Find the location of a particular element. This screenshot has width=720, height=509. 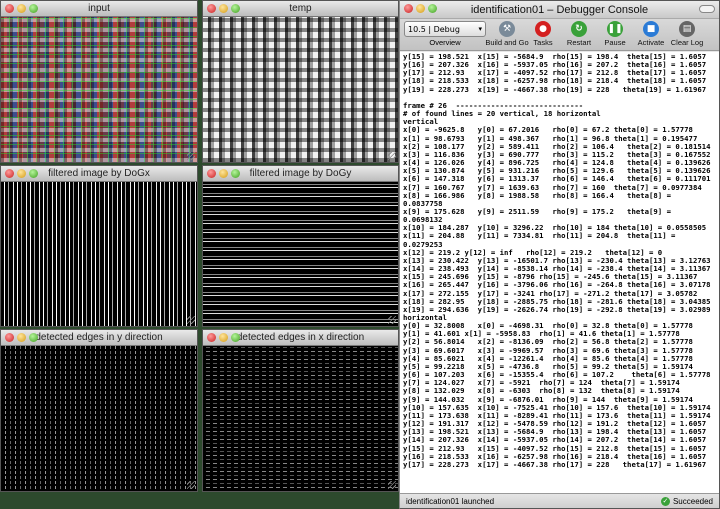

window-titlebar: detected edges in y direction is located at coordinates (99, 338).